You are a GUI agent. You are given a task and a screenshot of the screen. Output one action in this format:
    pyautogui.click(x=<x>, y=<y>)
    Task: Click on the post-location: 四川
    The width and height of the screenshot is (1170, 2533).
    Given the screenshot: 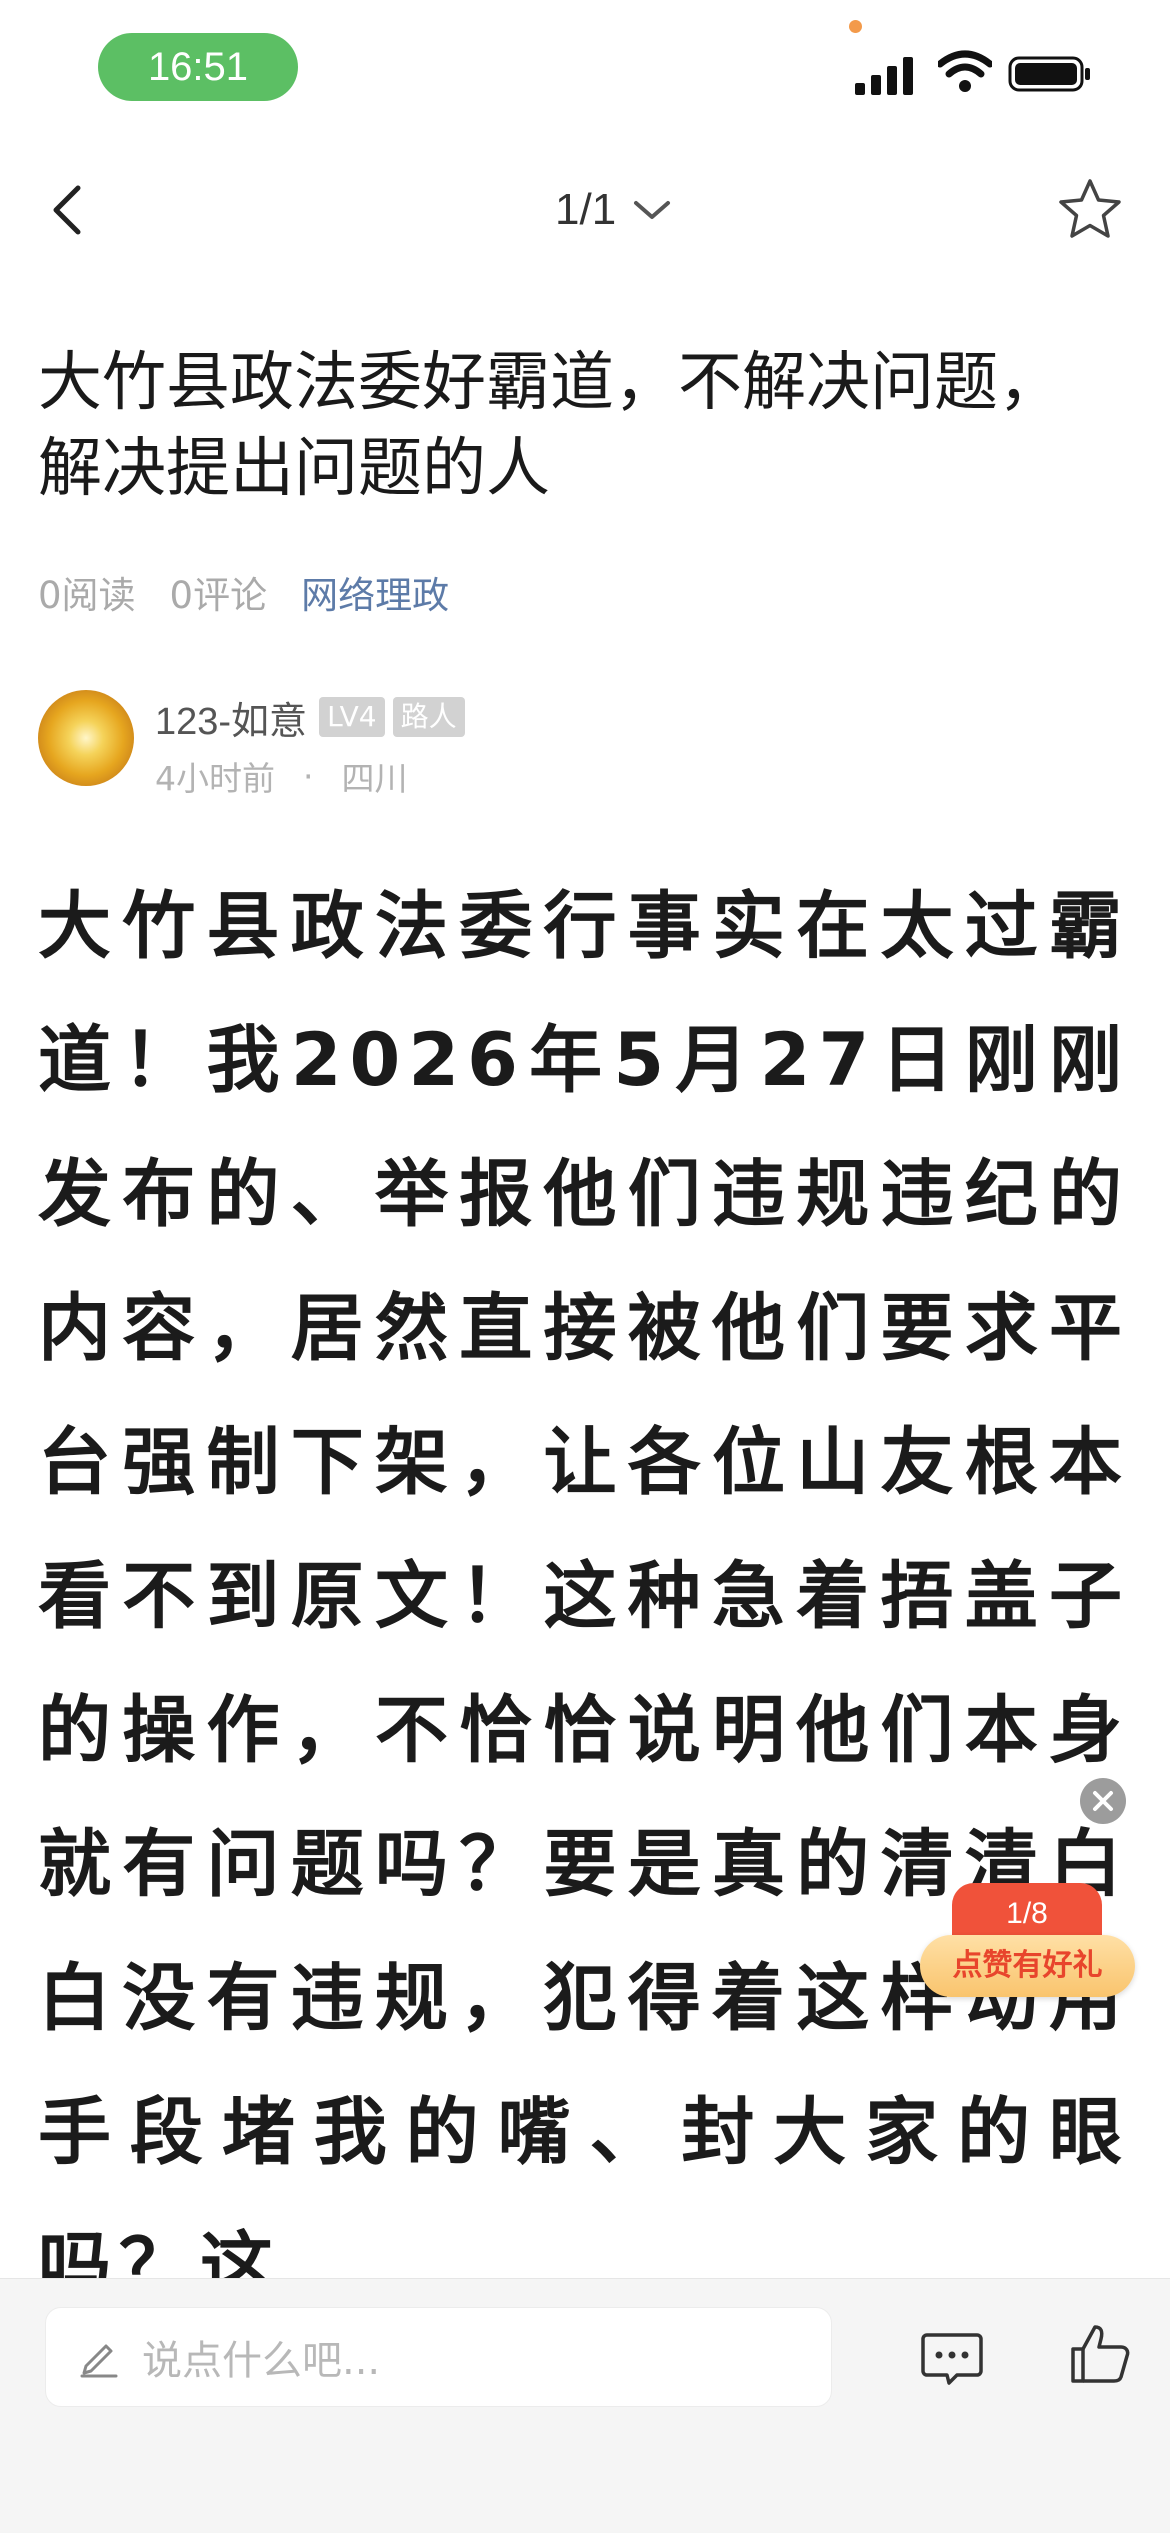 What is the action you would take?
    pyautogui.click(x=374, y=778)
    